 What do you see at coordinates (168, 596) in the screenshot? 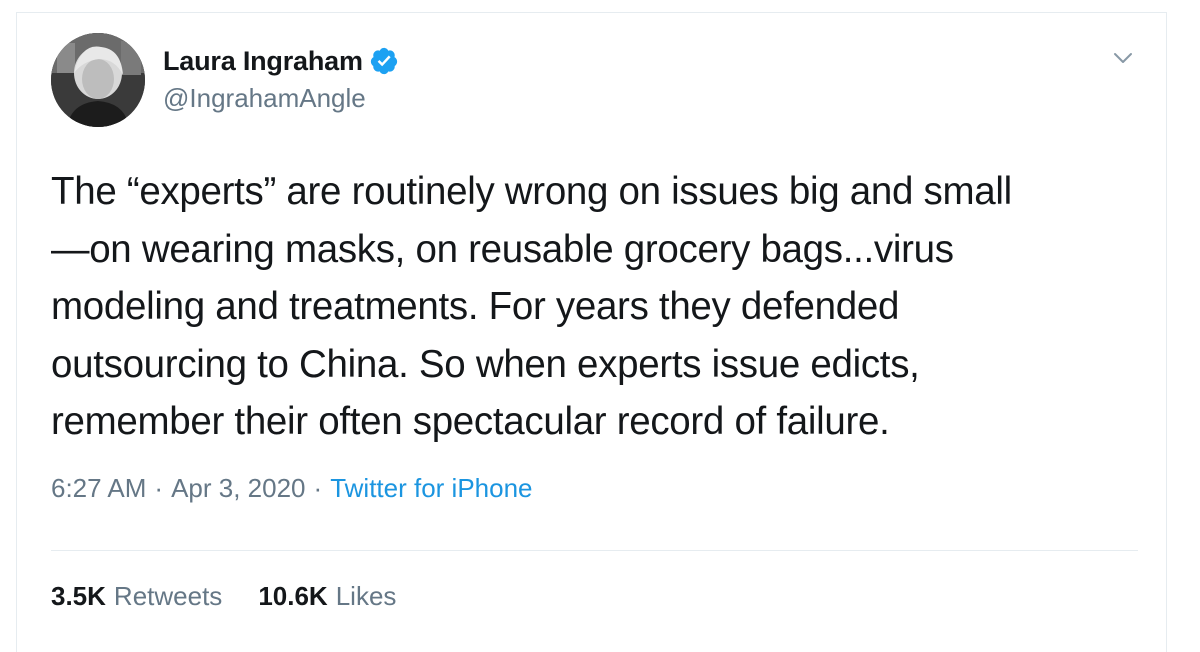
I see `retweets-label: Retweets` at bounding box center [168, 596].